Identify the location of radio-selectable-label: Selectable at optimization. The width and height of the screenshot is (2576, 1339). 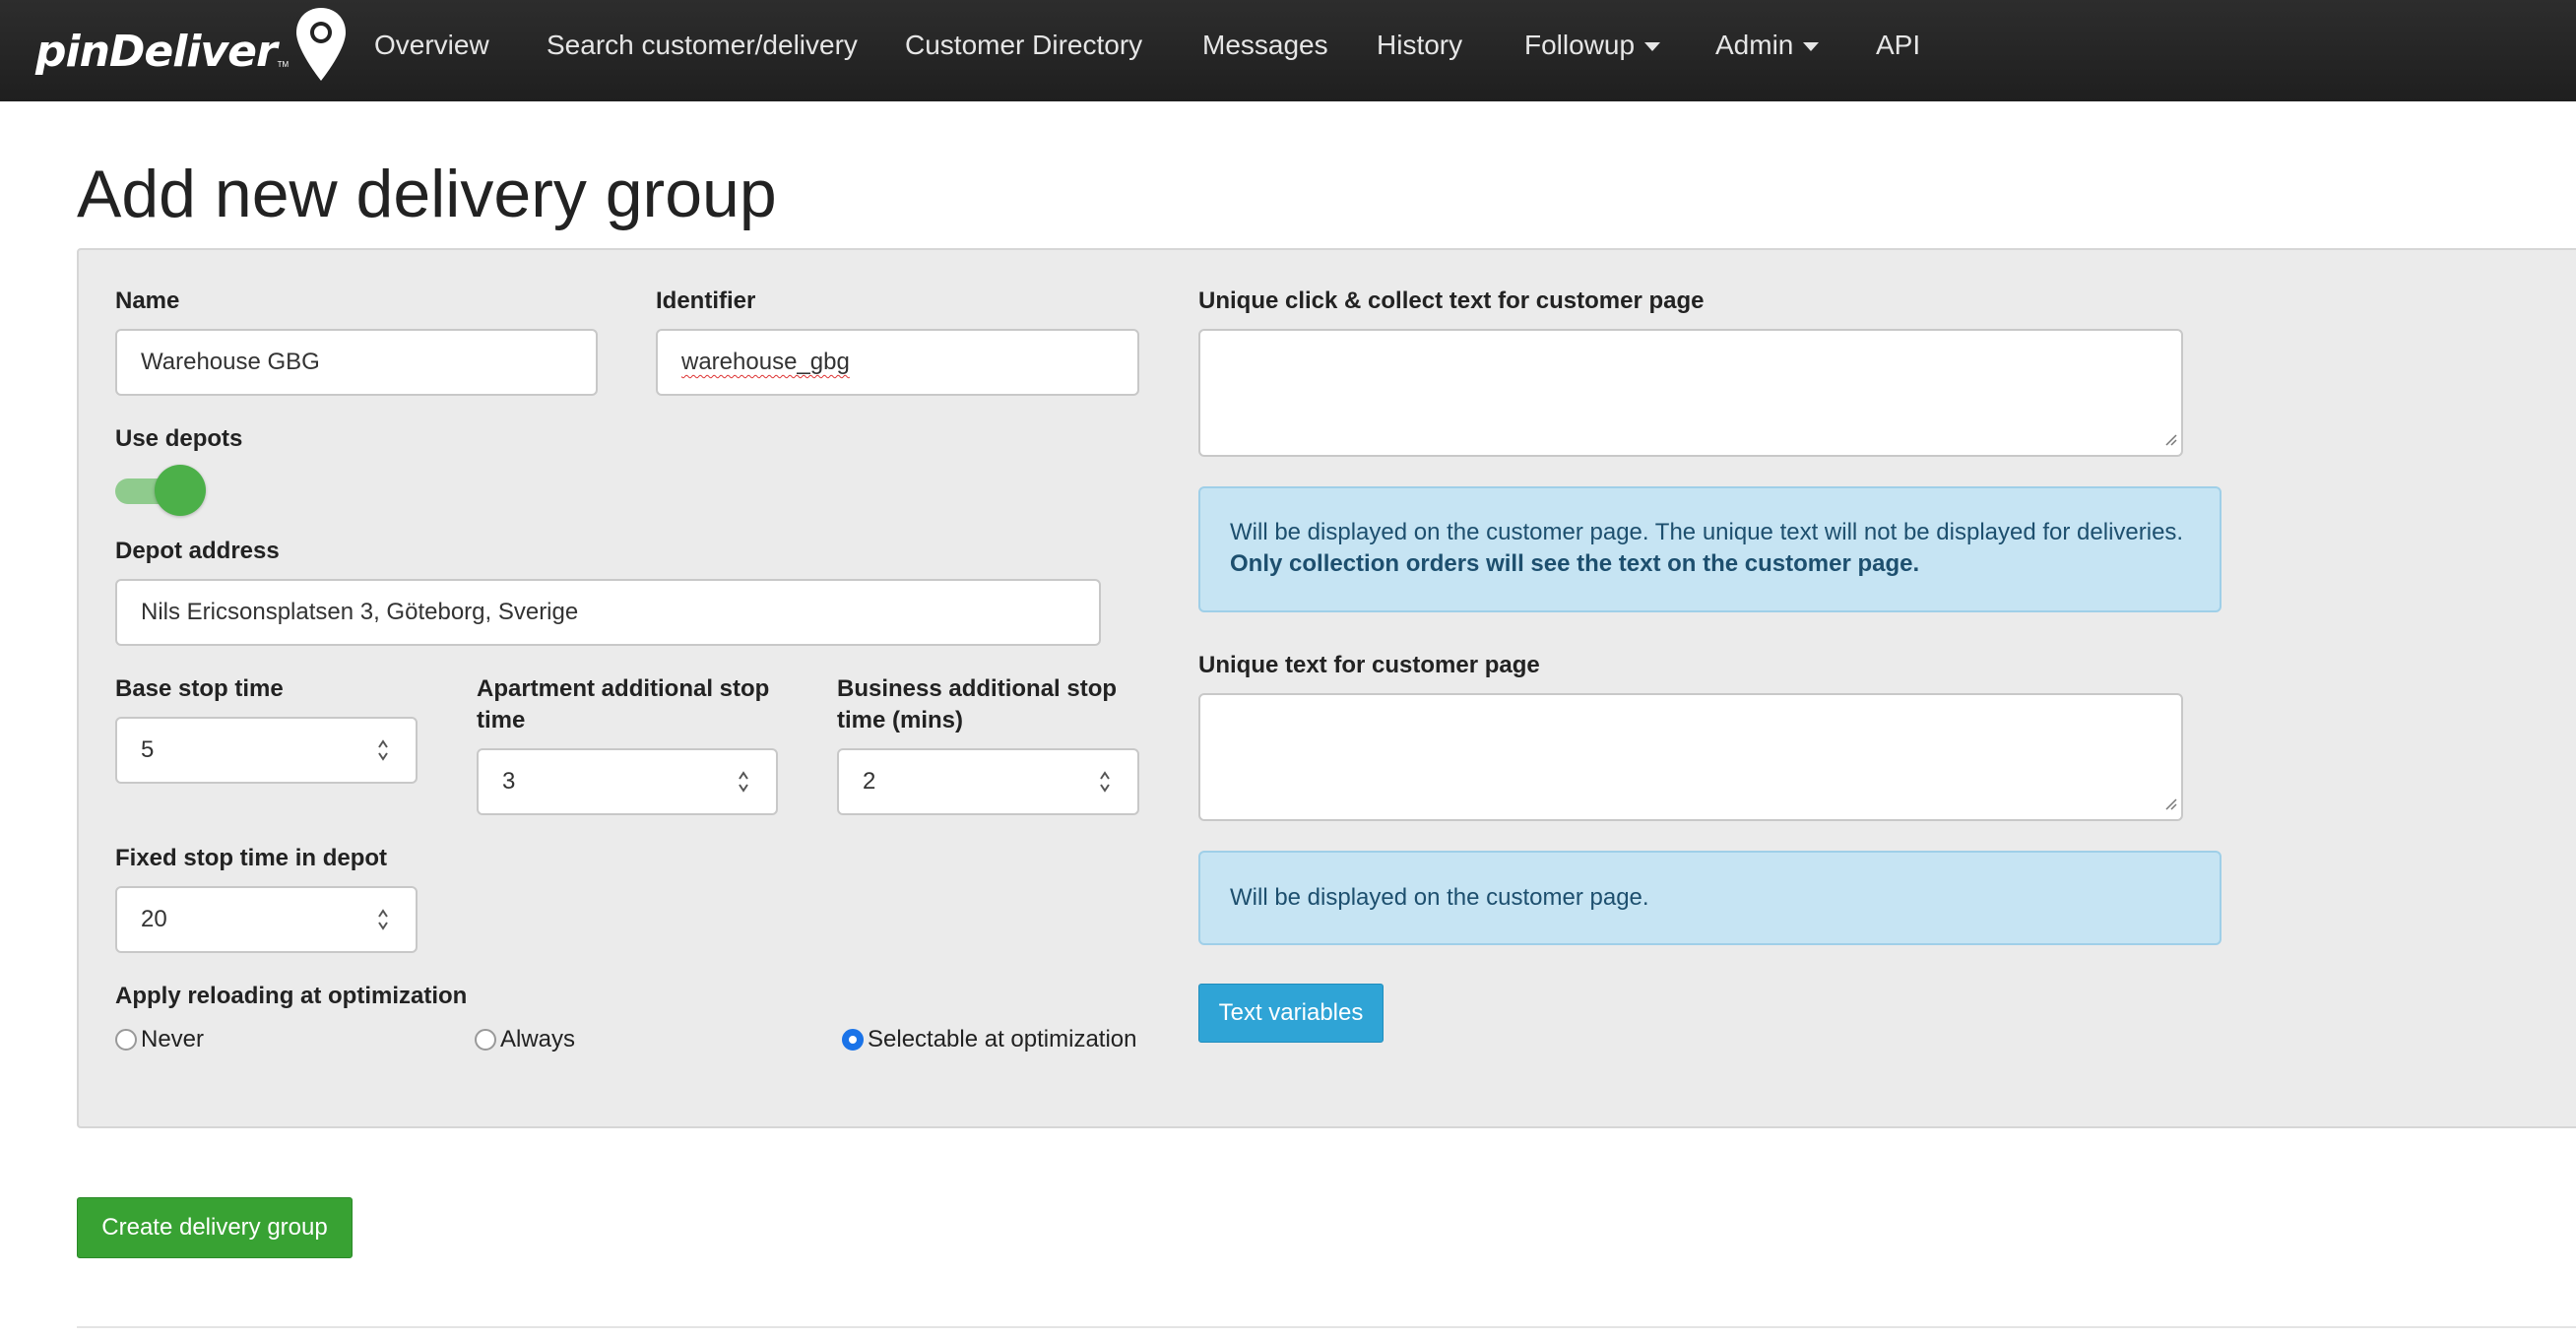
(1002, 1039).